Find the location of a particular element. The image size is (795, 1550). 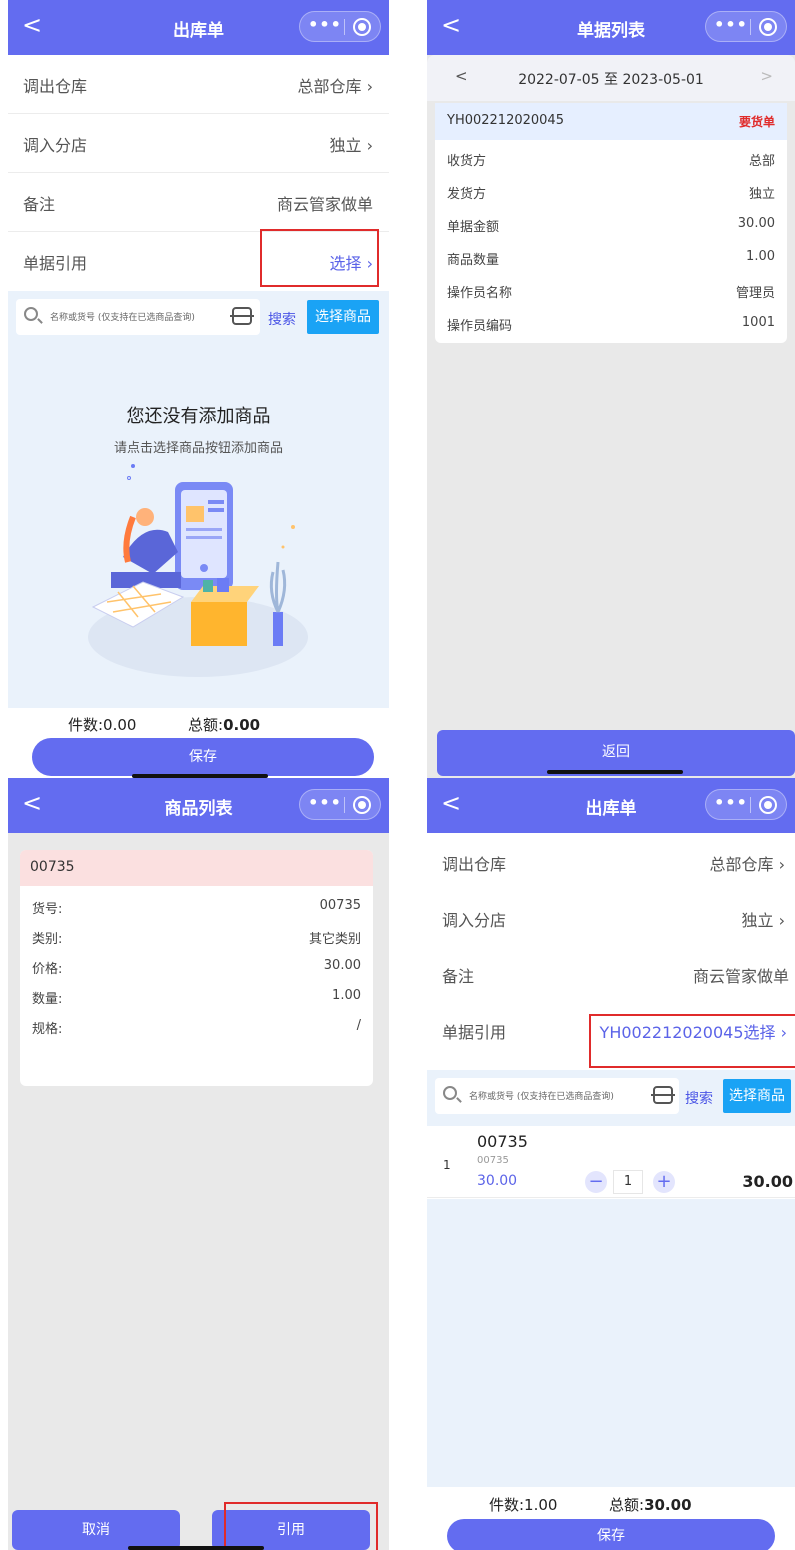

quantity-input: 1 is located at coordinates (628, 1182).